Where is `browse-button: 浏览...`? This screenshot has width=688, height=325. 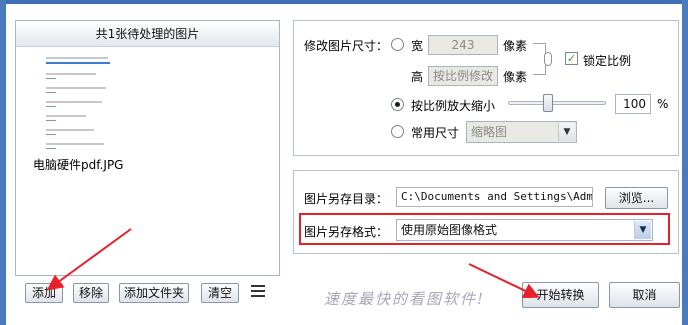
browse-button: 浏览... is located at coordinates (636, 198).